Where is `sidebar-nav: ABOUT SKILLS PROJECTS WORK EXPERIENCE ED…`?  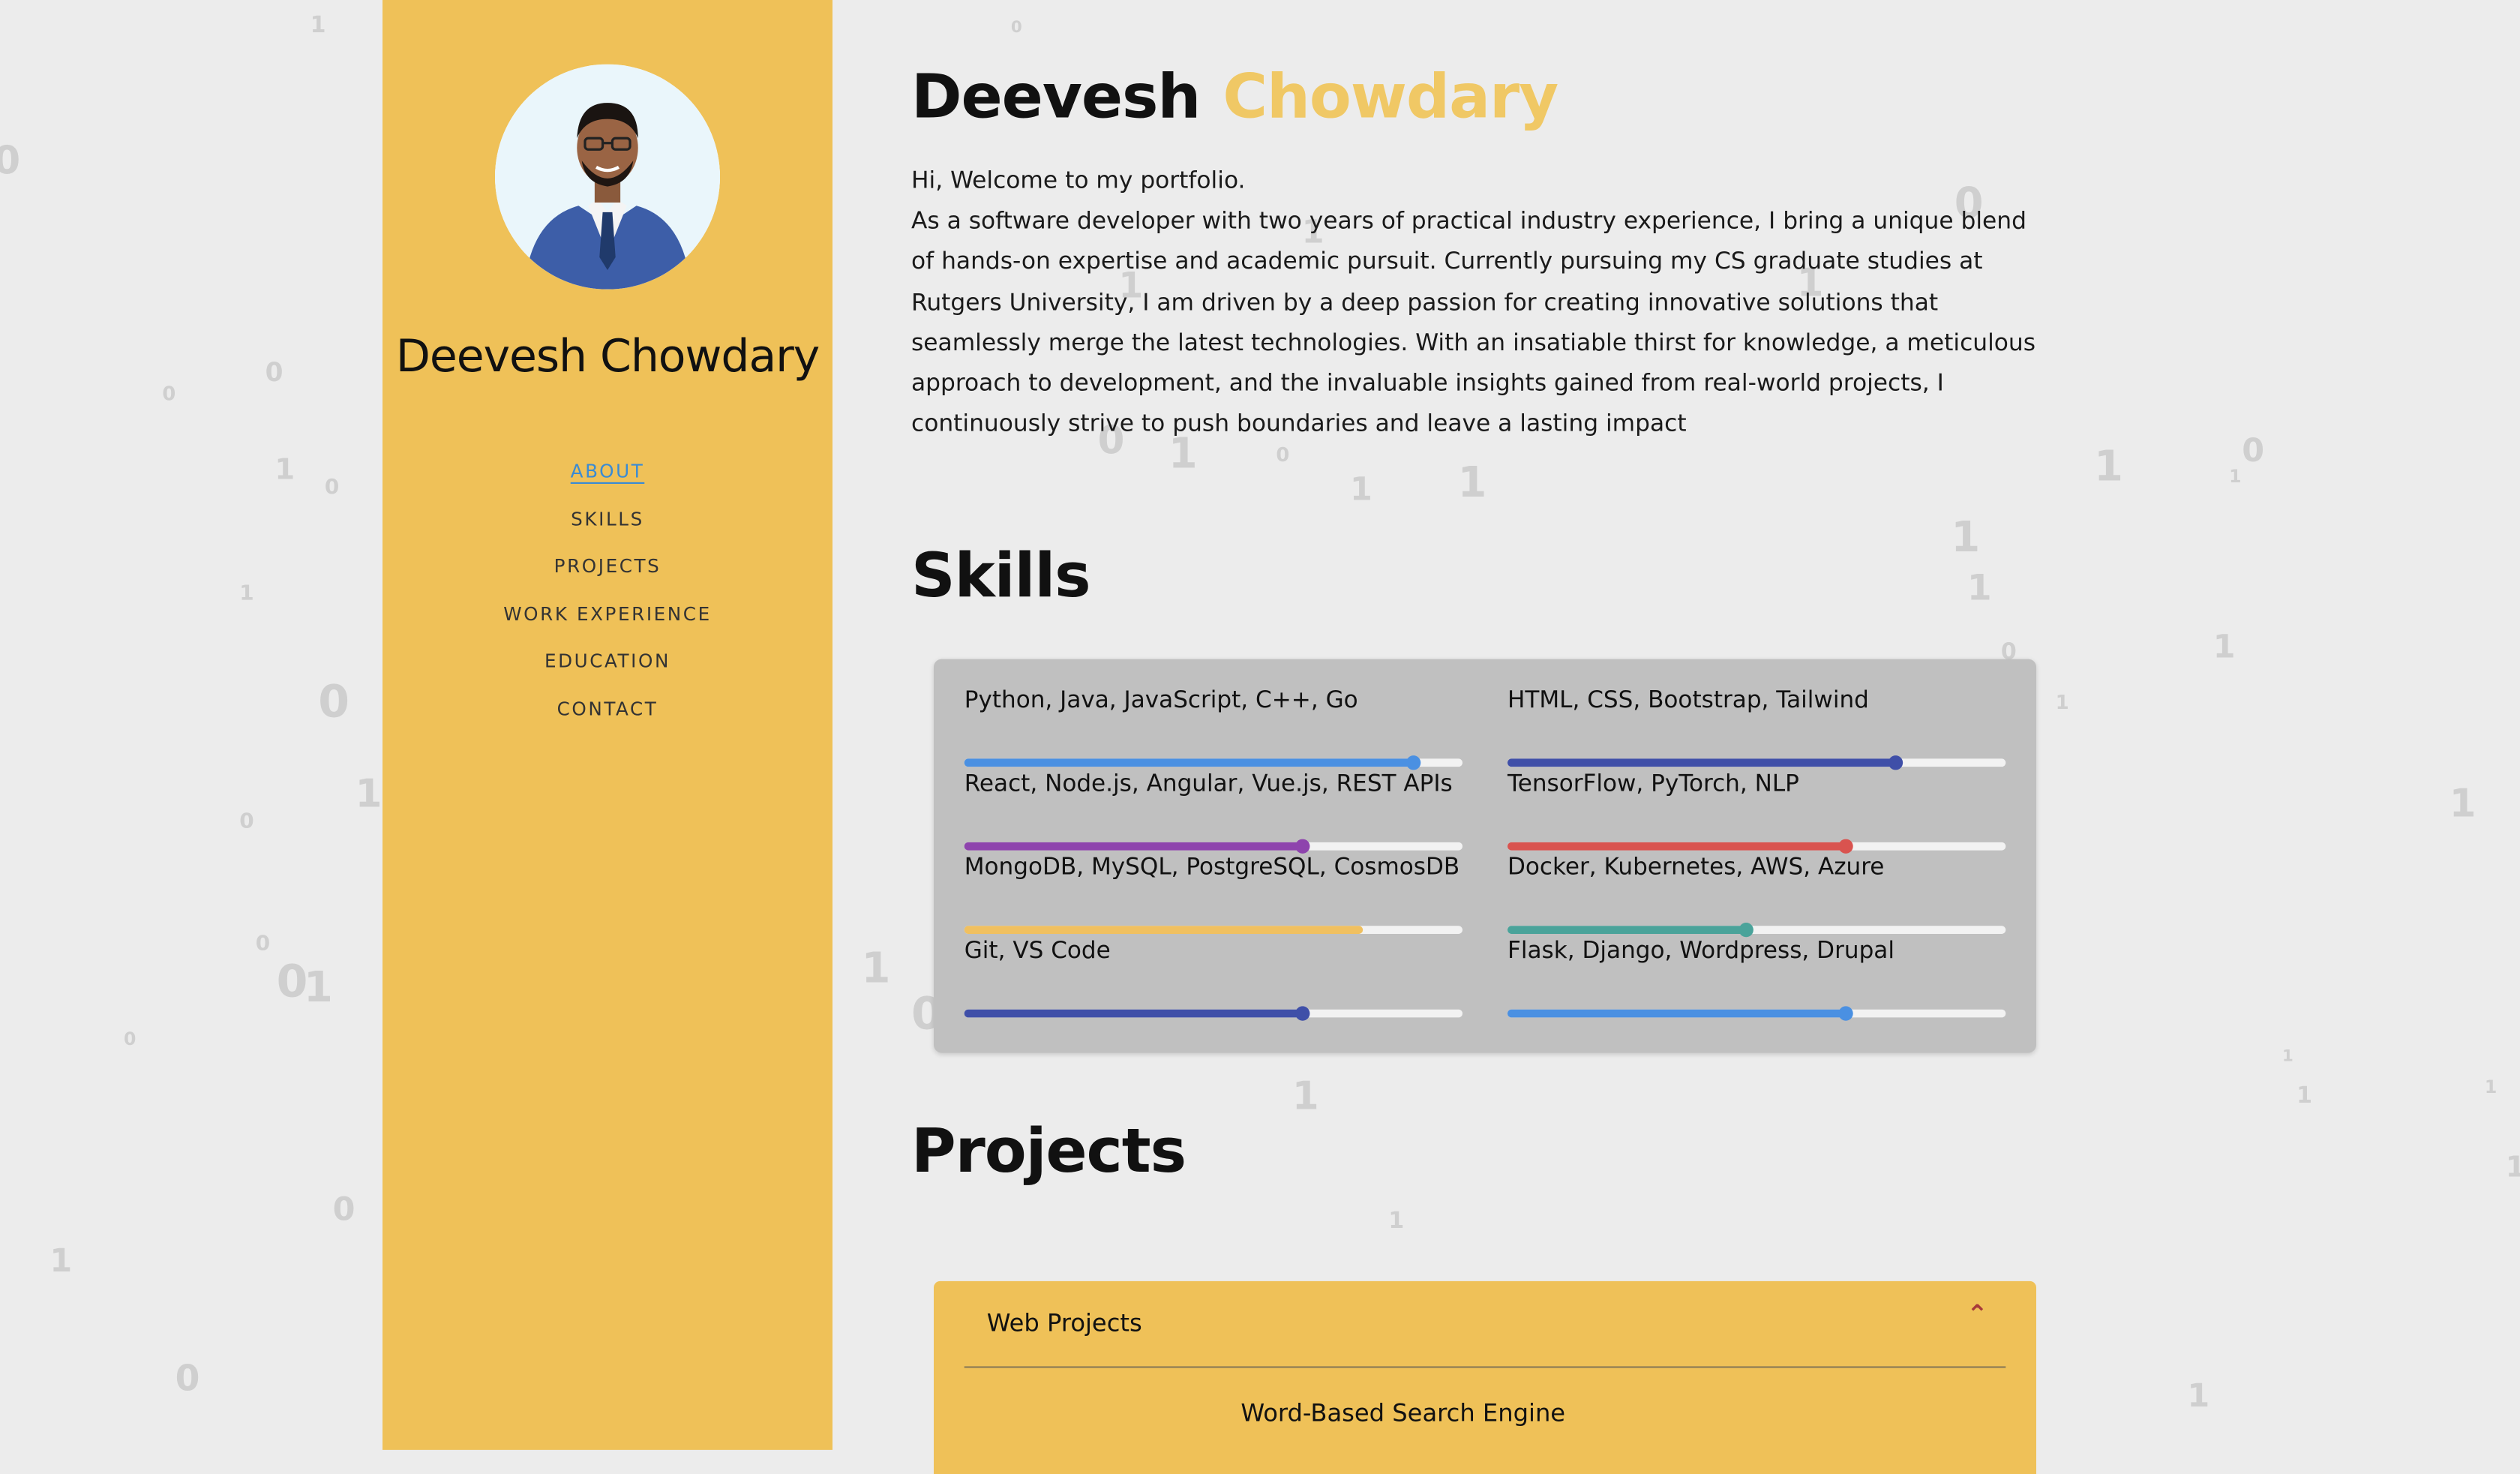
sidebar-nav: ABOUT SKILLS PROJECTS WORK EXPERIENCE ED… is located at coordinates (607, 599).